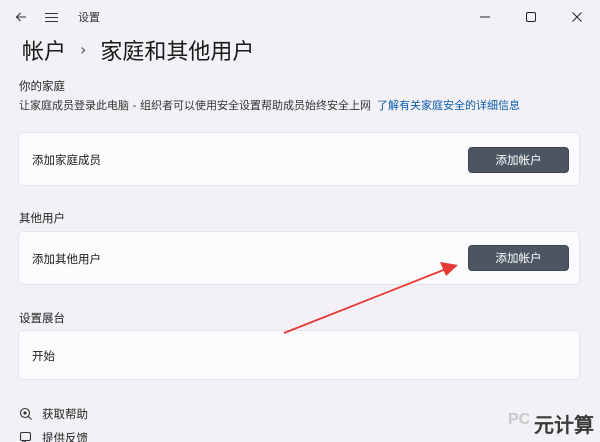  Describe the element at coordinates (66, 160) in the screenshot. I see `add-family-member-label: 添加家庭成员` at that location.